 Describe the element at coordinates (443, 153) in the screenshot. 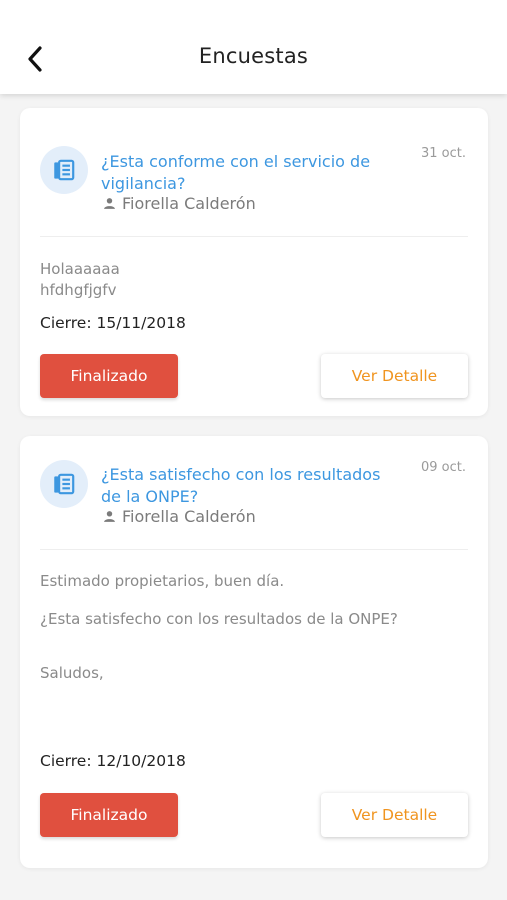

I see `survey-date: 31 oct.` at that location.